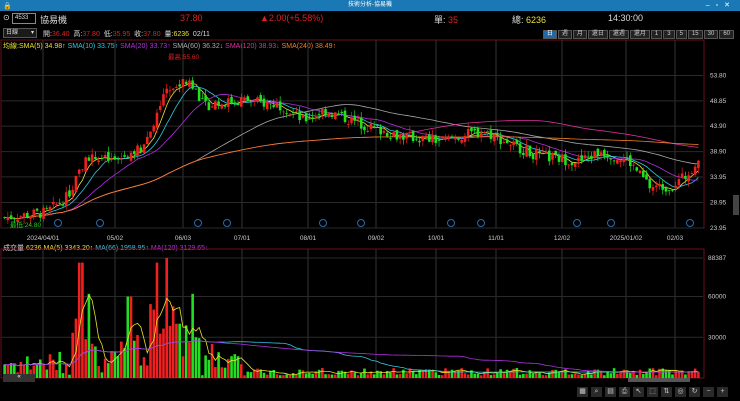 The height and width of the screenshot is (401, 740). Describe the element at coordinates (736, 205) in the screenshot. I see `vertical-scrollbar` at that location.